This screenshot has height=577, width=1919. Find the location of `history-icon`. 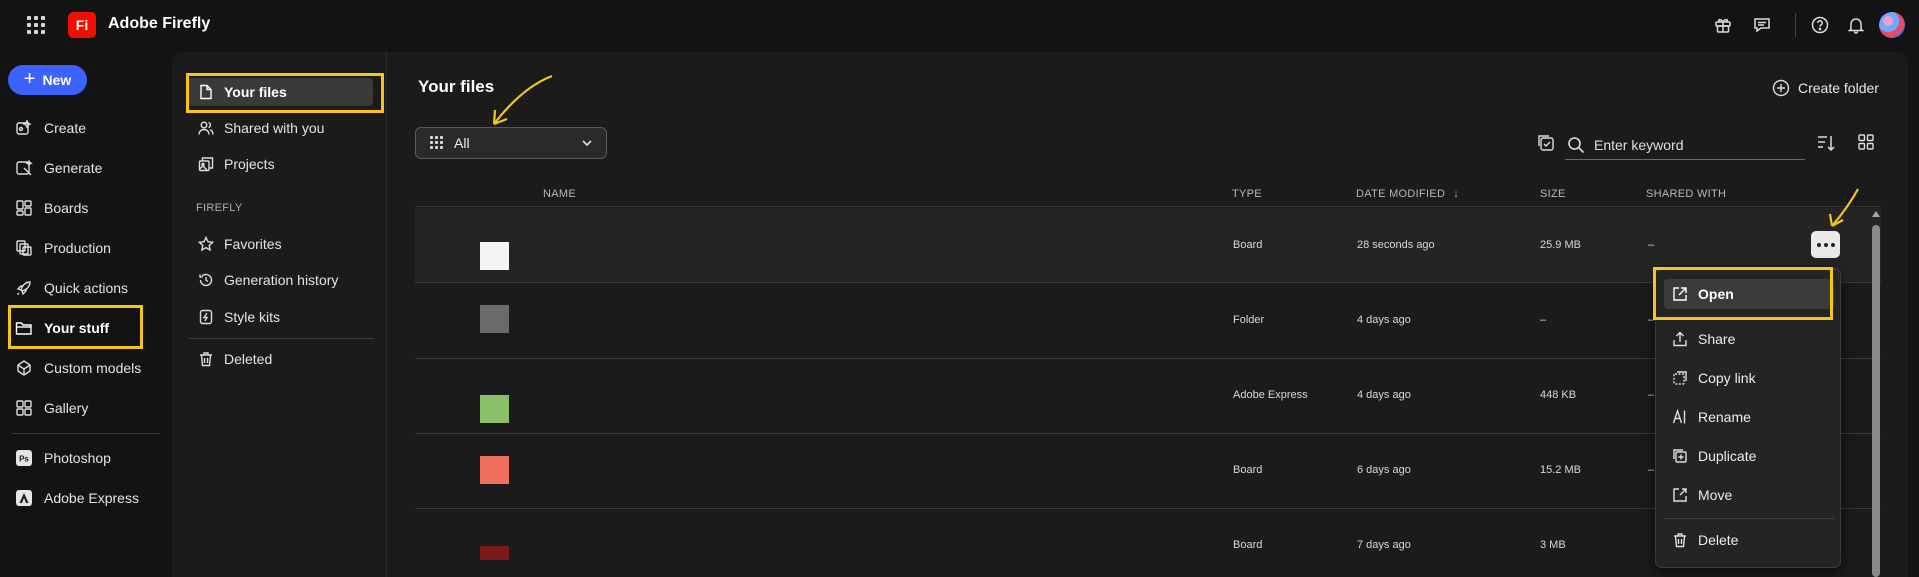

history-icon is located at coordinates (206, 280).